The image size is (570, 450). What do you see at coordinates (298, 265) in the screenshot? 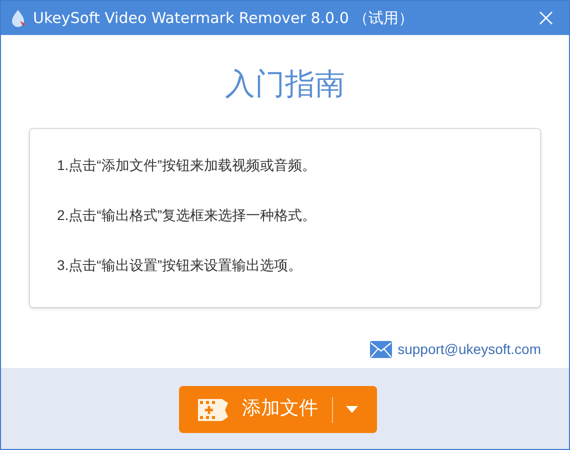
I see `instruction-step: 3.点击“输出设置”按钮来设置输出选项。` at bounding box center [298, 265].